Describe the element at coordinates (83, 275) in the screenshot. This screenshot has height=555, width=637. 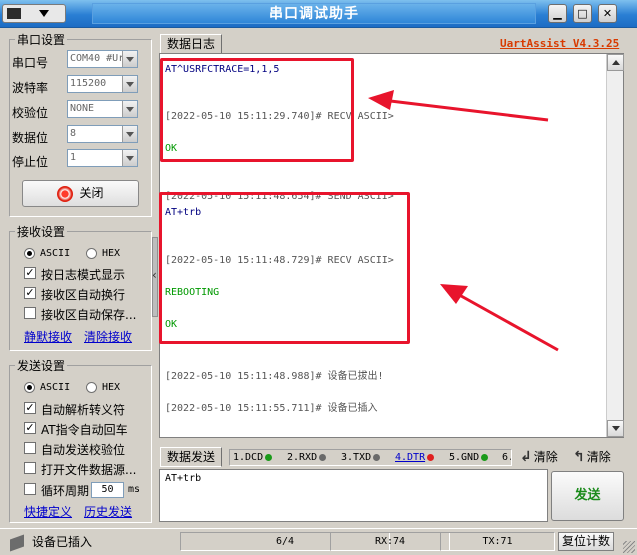
I see `log-mode-label: 按日志模式显示` at that location.